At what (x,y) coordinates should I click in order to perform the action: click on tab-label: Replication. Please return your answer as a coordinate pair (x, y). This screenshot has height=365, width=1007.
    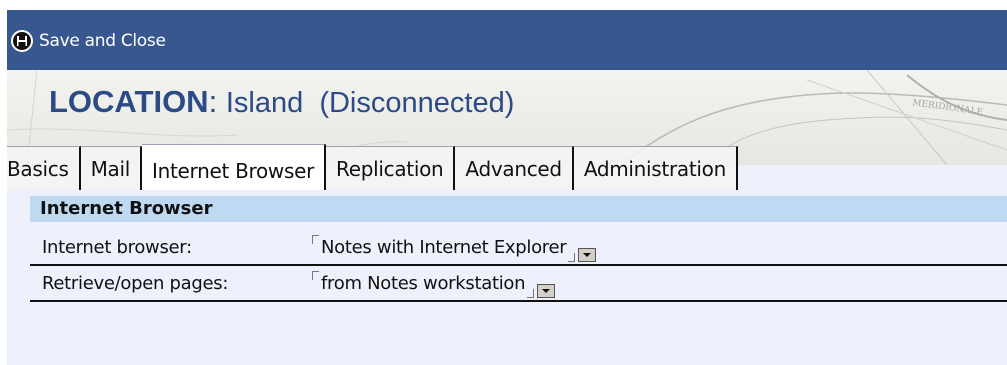
    Looking at the image, I should click on (390, 168).